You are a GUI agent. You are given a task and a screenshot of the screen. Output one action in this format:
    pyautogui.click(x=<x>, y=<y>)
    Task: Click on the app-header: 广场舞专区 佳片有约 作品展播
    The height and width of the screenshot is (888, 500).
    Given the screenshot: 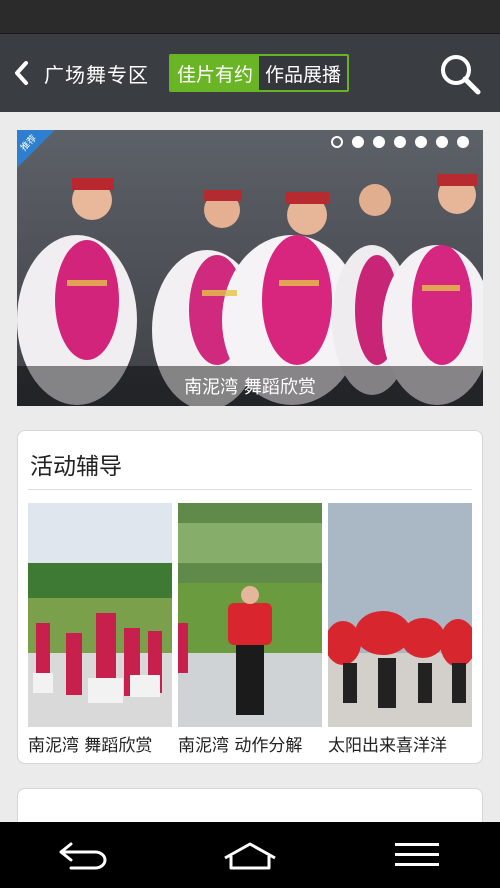 What is the action you would take?
    pyautogui.click(x=250, y=73)
    